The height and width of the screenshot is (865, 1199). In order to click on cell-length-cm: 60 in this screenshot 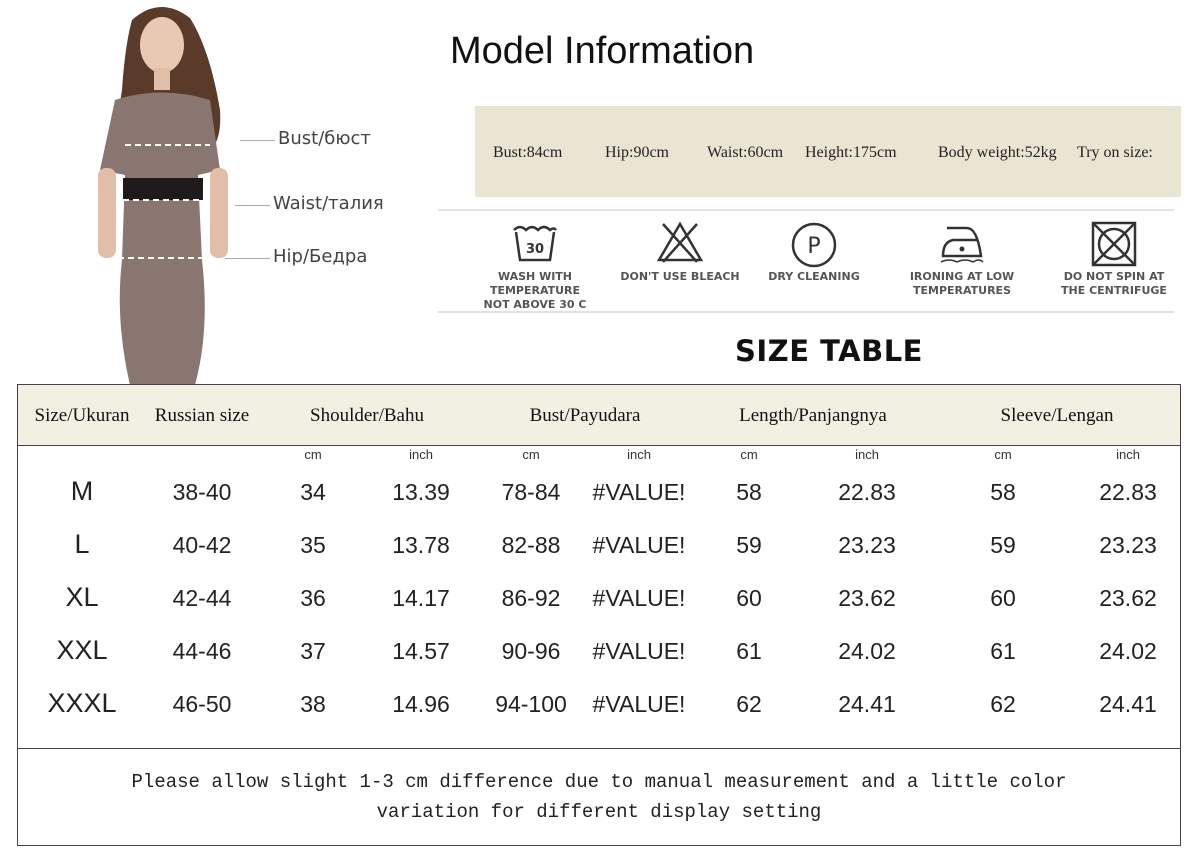, I will do `click(749, 598)`.